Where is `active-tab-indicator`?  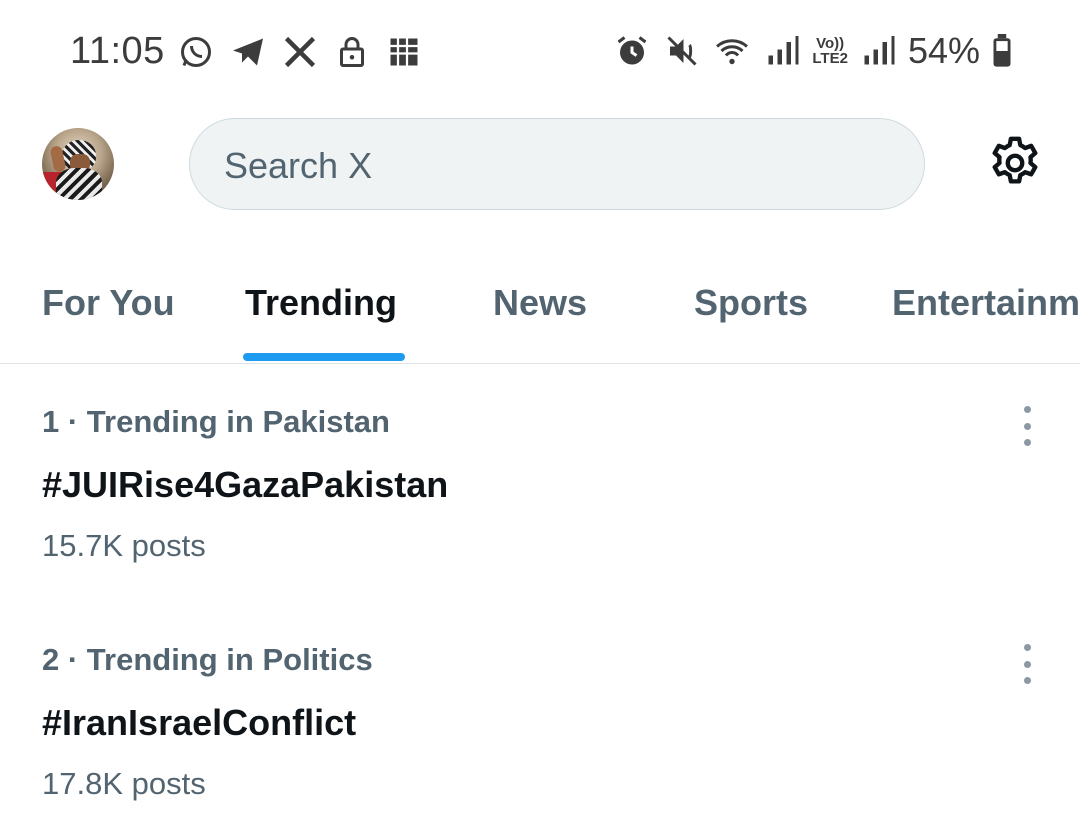 active-tab-indicator is located at coordinates (324, 357).